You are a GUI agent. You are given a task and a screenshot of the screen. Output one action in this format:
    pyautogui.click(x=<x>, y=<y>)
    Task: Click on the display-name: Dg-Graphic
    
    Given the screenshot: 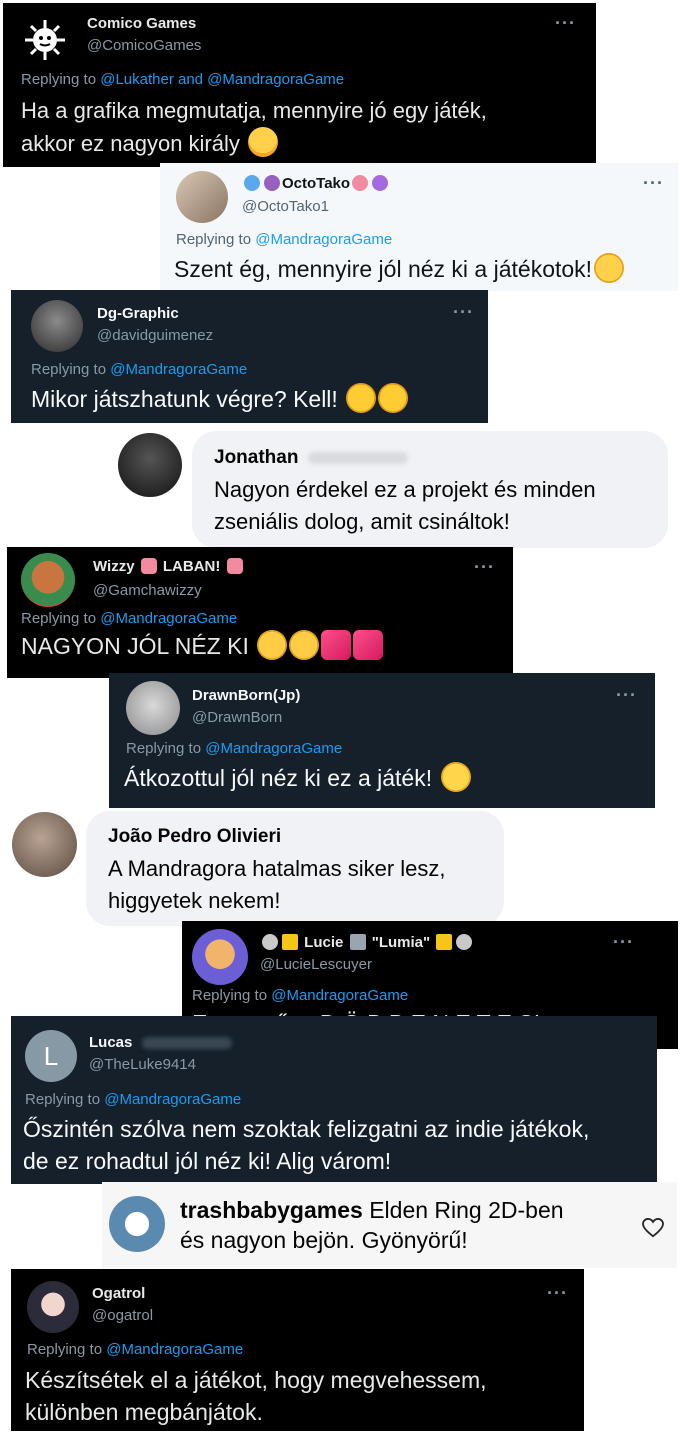 What is the action you would take?
    pyautogui.click(x=138, y=313)
    